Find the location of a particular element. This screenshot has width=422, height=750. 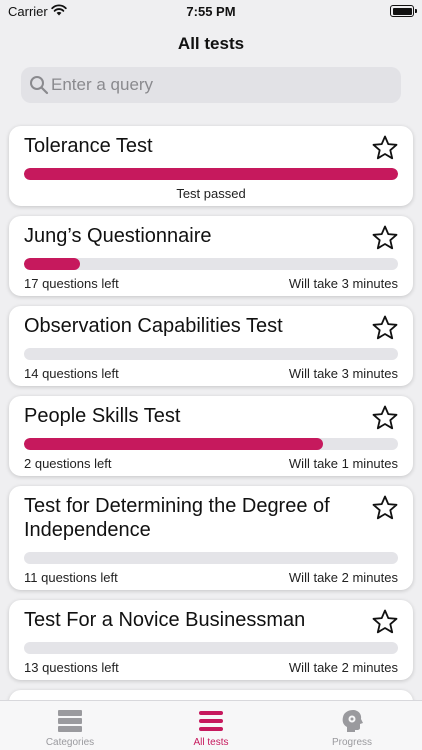

test-title: Observation Capabilities Test is located at coordinates (153, 326).